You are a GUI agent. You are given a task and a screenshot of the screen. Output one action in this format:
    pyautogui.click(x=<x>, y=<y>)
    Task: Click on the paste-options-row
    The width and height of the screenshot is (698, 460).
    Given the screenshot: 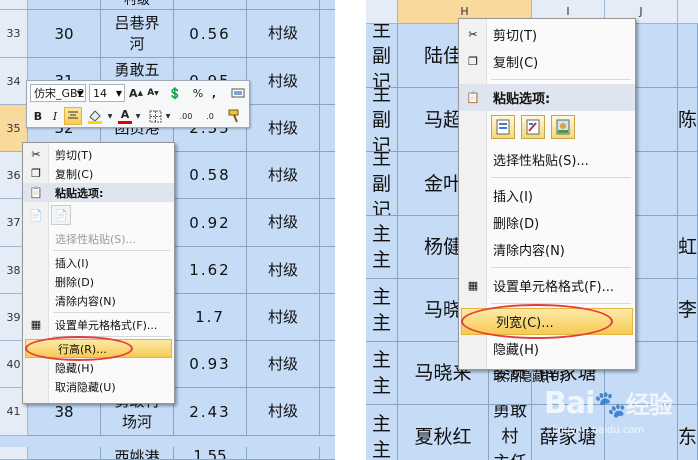 What is the action you would take?
    pyautogui.click(x=547, y=128)
    